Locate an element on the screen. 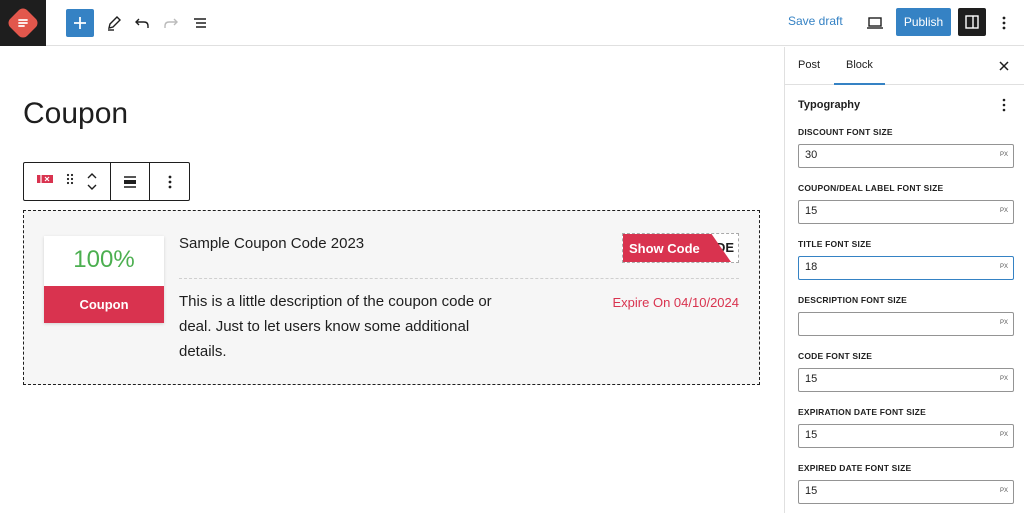 Image resolution: width=1024 pixels, height=513 pixels. logo-icon is located at coordinates (23, 23).